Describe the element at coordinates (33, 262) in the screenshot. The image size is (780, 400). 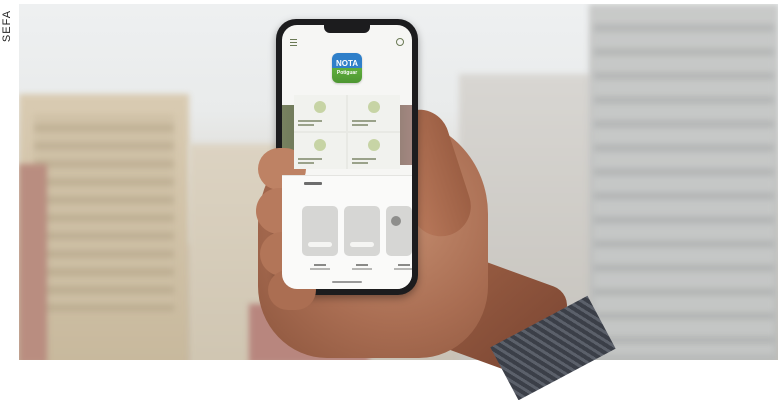
I see `background-building` at that location.